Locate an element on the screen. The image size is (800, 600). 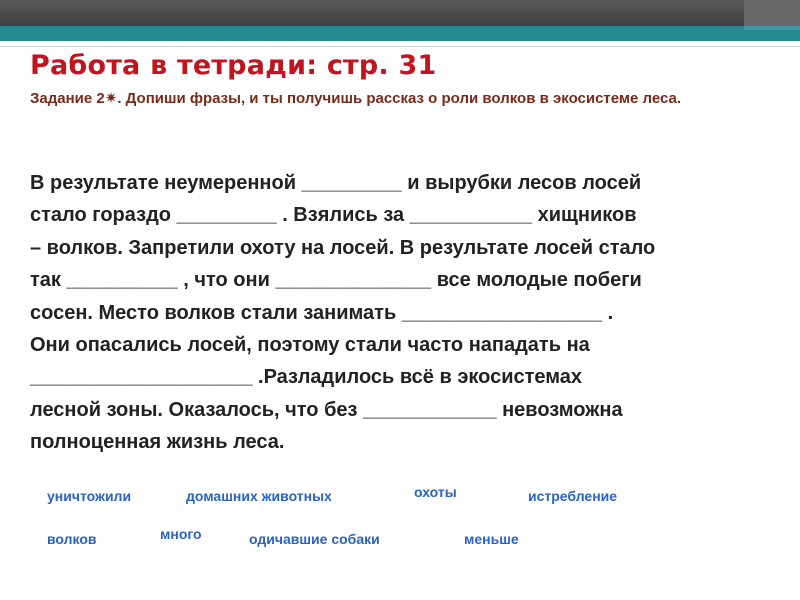
page-title: Работа в тетради: стр. 31 is located at coordinates (233, 65).